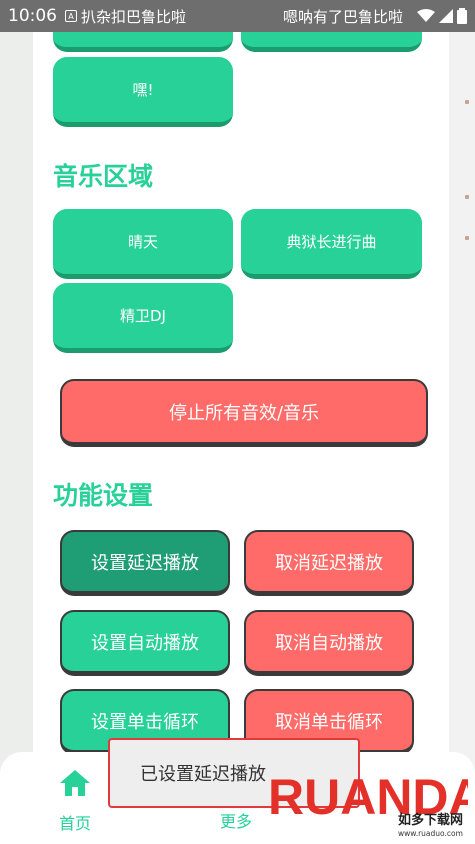  Describe the element at coordinates (426, 15) in the screenshot. I see `wifi-icon` at that location.